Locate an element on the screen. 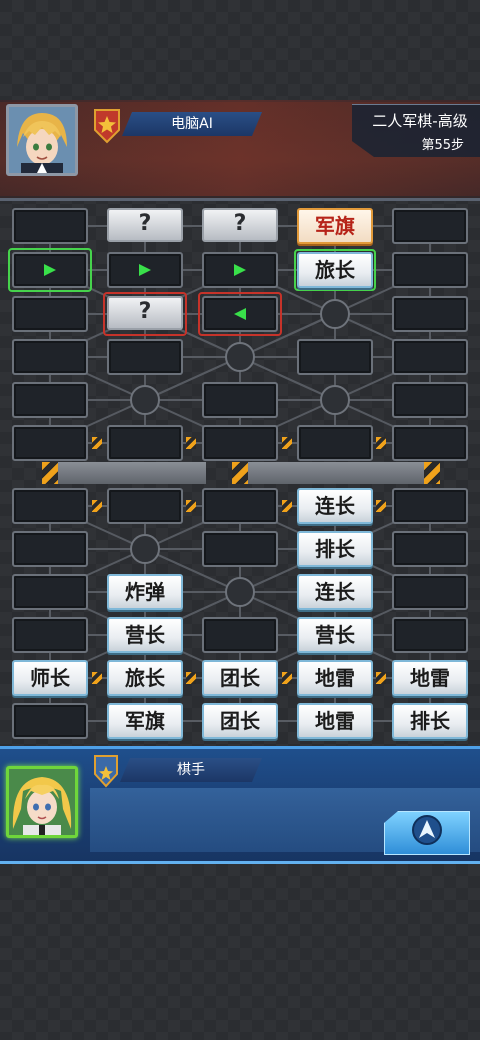 Image resolution: width=480 pixels, height=1040 pixels. navigate-arrow-icon is located at coordinates (427, 830).